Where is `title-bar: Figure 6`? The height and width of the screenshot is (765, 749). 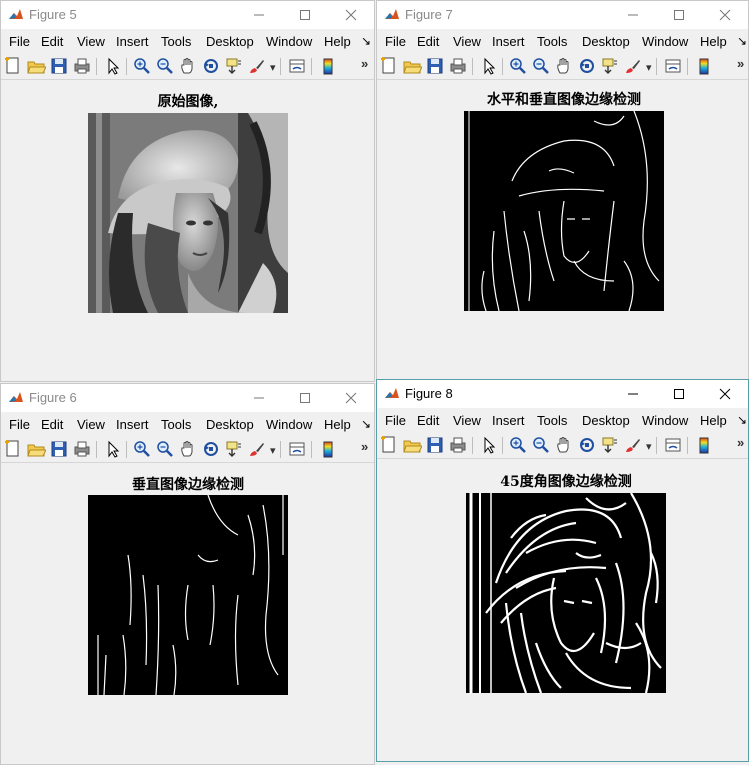 title-bar: Figure 6 is located at coordinates (187, 398).